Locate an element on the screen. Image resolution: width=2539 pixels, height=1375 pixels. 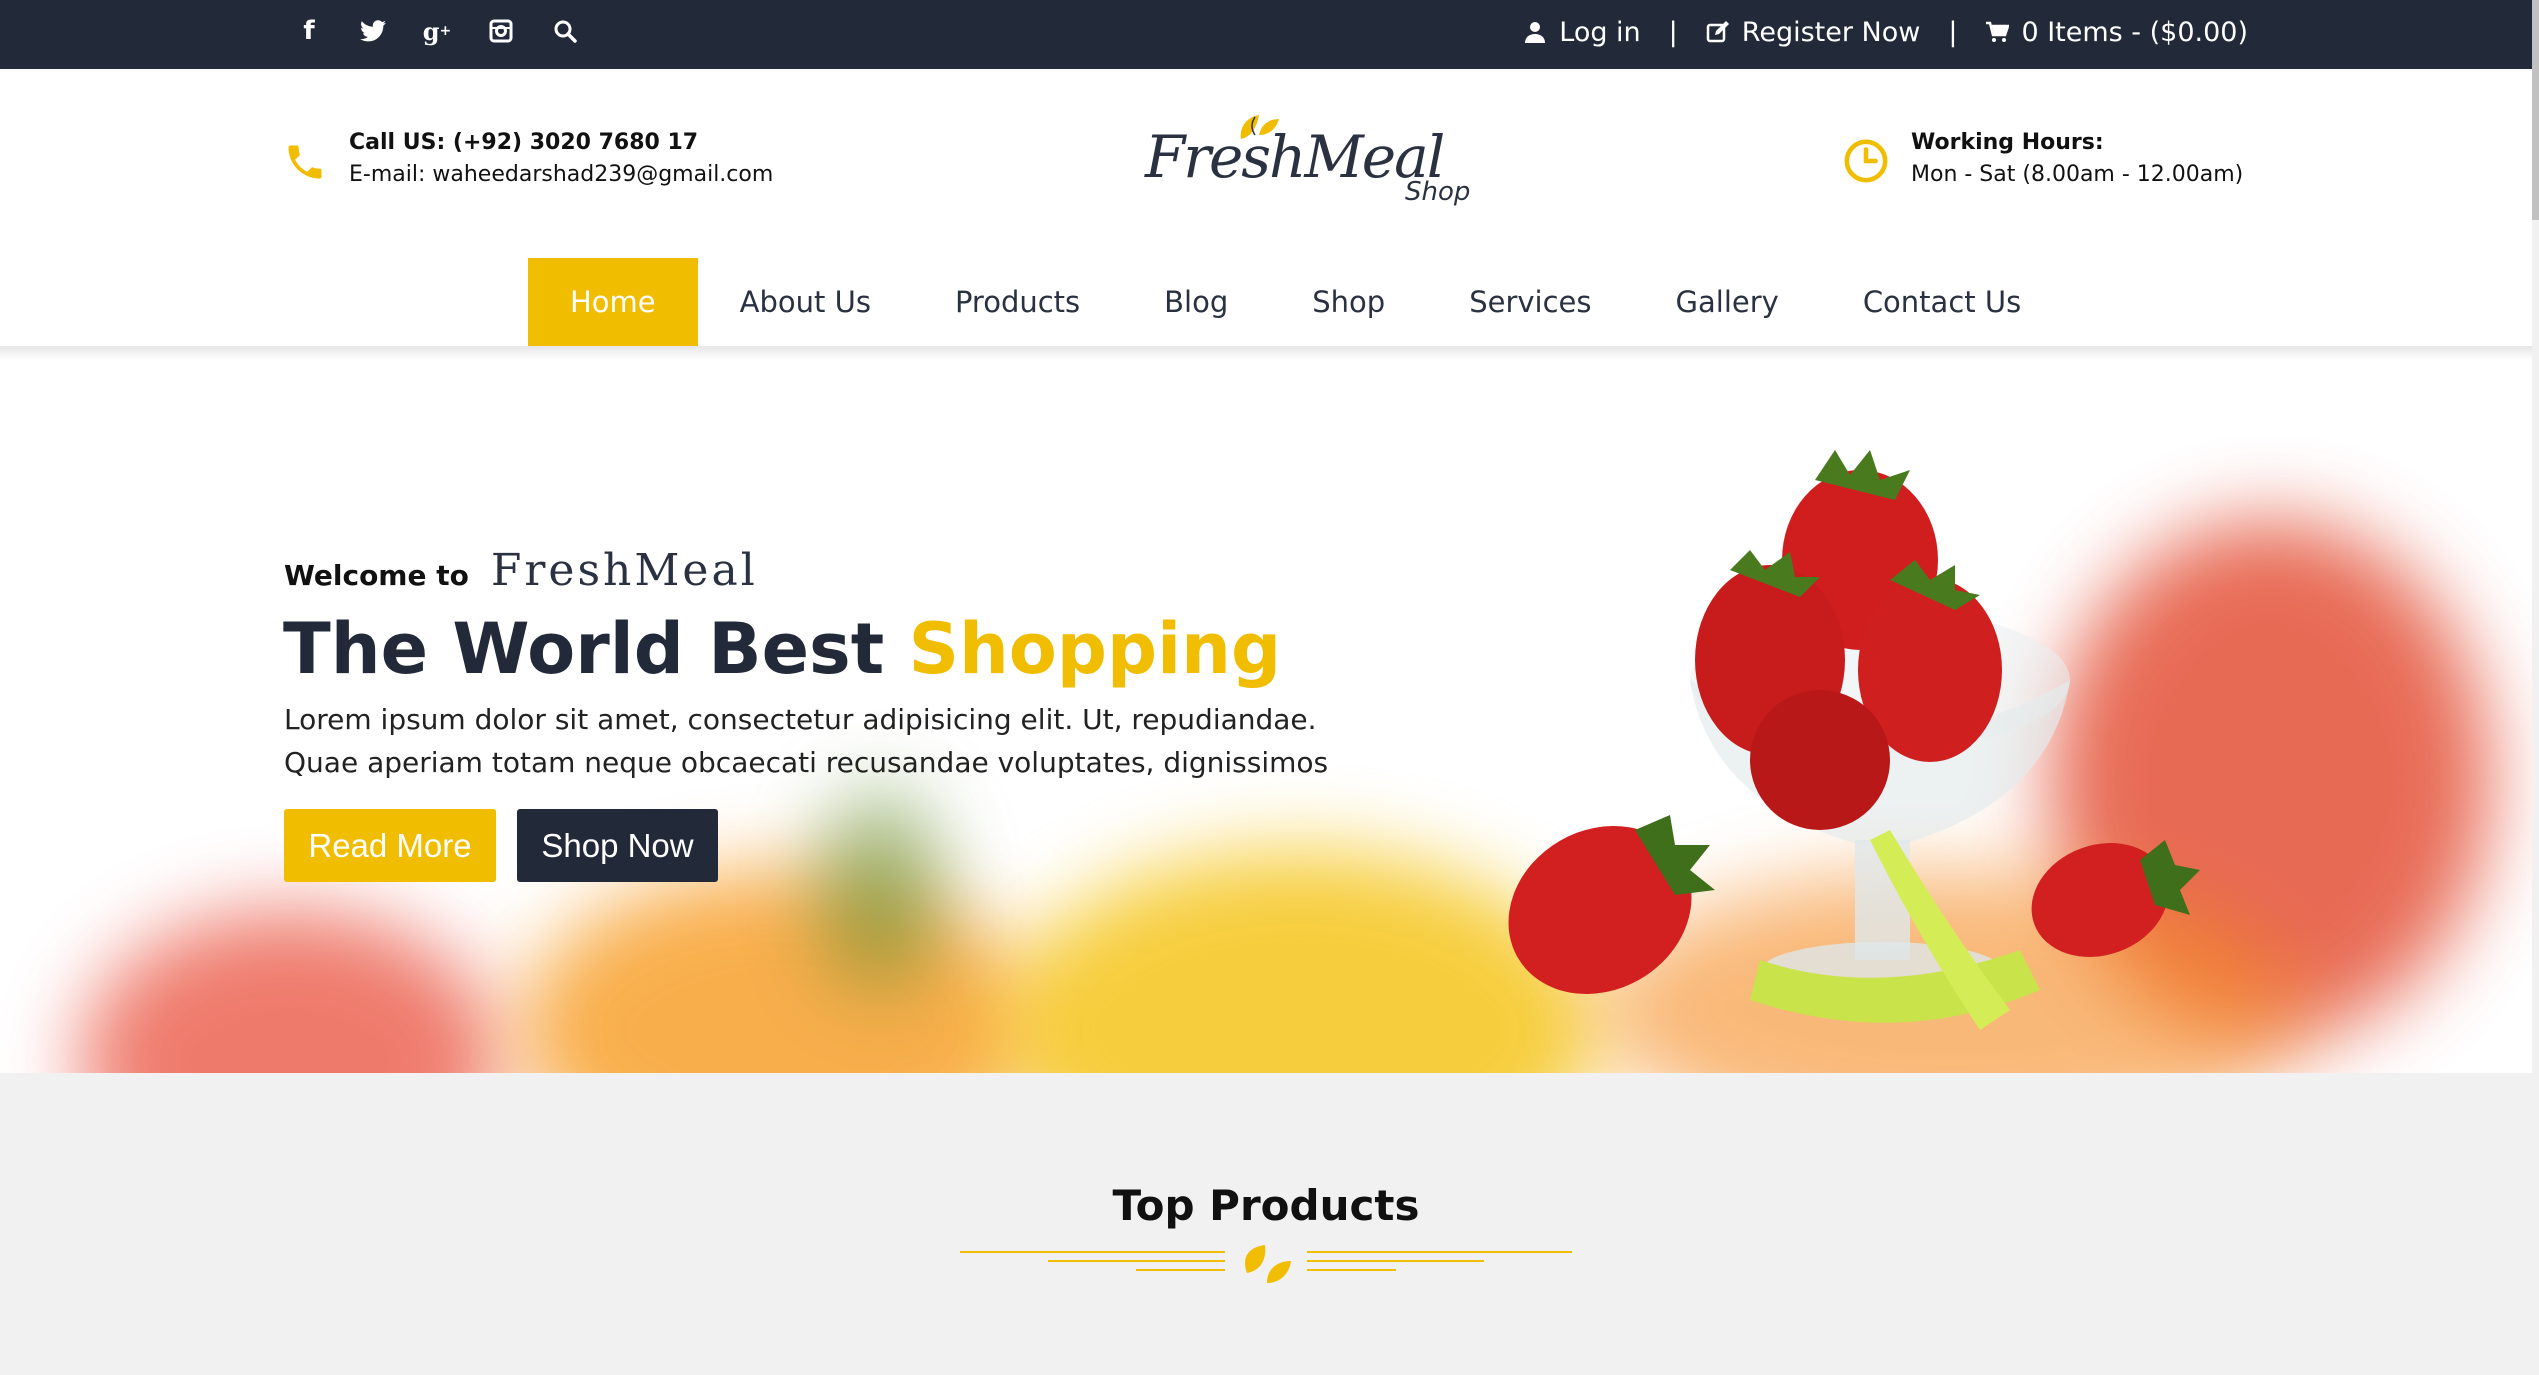
site-logo: FreshMeal Shop is located at coordinates (1310, 160).